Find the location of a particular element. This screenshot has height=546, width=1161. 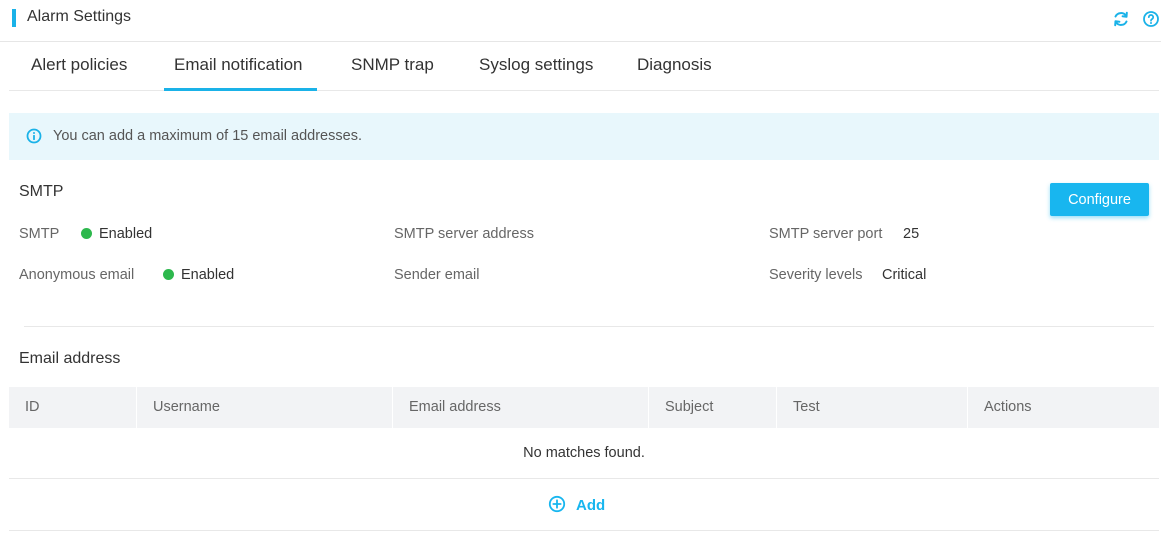

tab-diagnosis: Diagnosis is located at coordinates (674, 65).